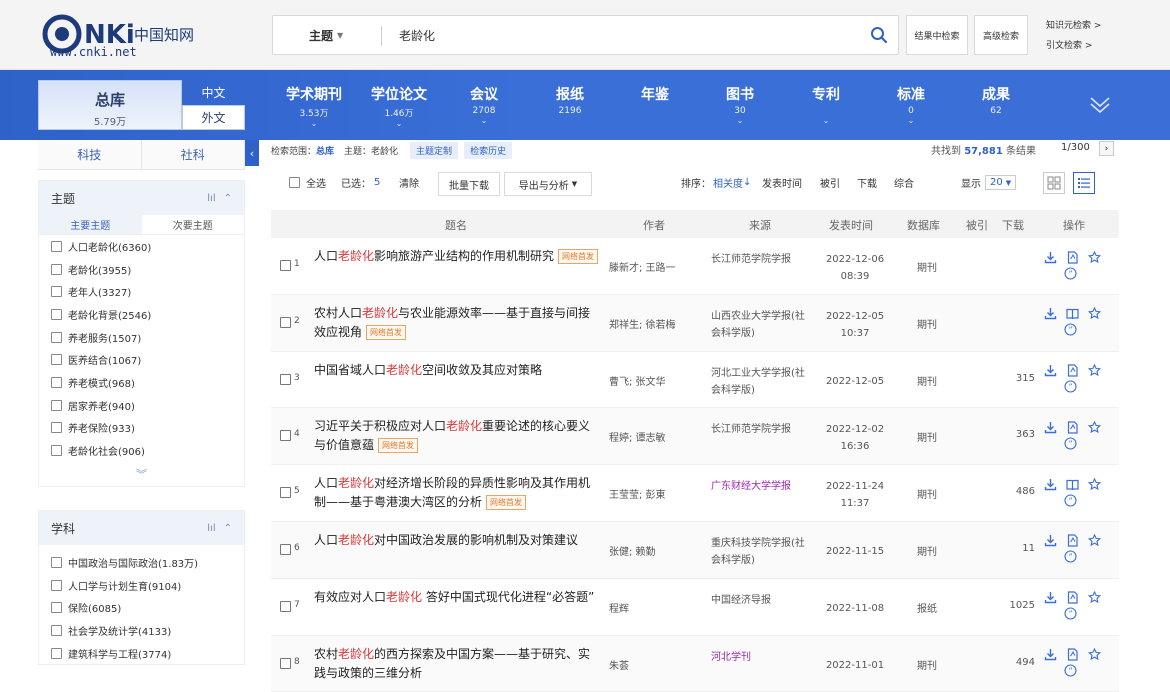  Describe the element at coordinates (213, 117) in the screenshot. I see `lang-foreign-tab: 外文` at that location.